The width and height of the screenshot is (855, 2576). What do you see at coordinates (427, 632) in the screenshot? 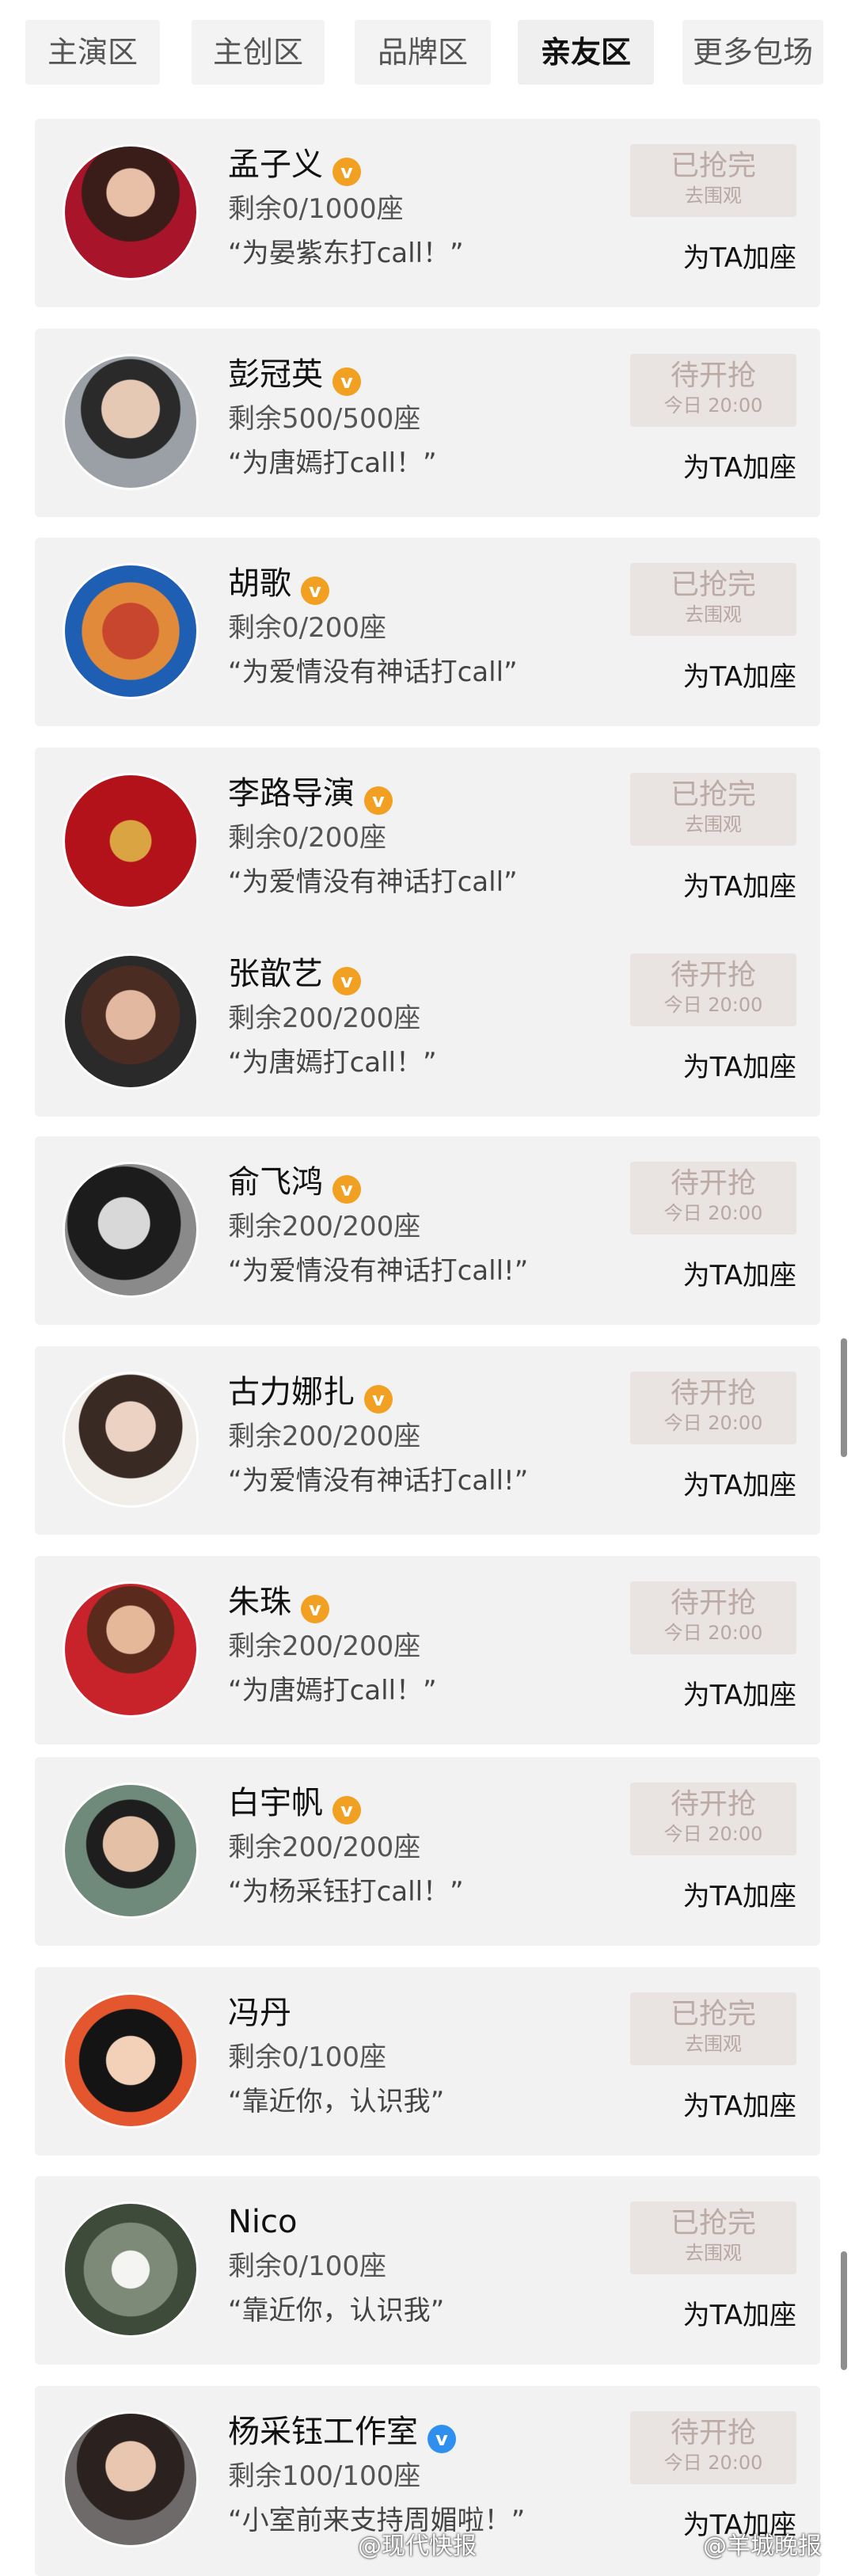
I see `list-item: 胡歌 v 剩余0/200座 “为爱情没有神话打call” 已抢完 去围观 为TA加座` at bounding box center [427, 632].